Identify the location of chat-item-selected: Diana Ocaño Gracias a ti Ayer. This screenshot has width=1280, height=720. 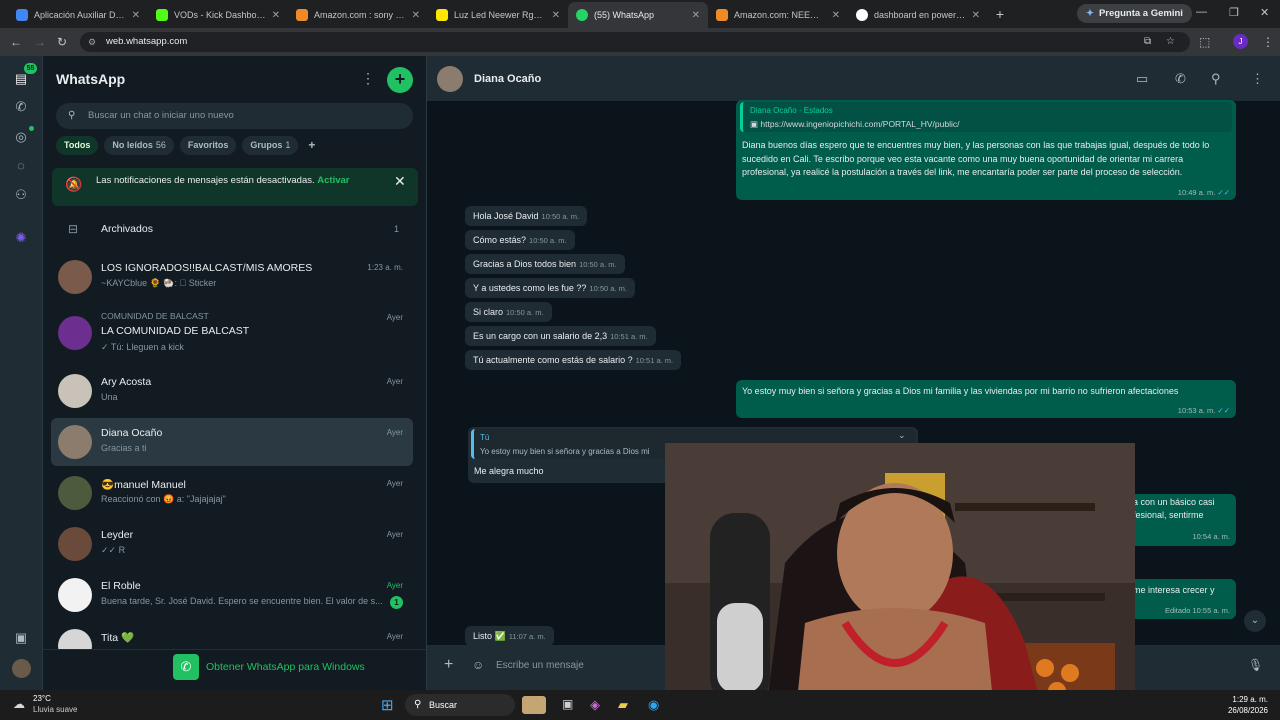
(232, 442).